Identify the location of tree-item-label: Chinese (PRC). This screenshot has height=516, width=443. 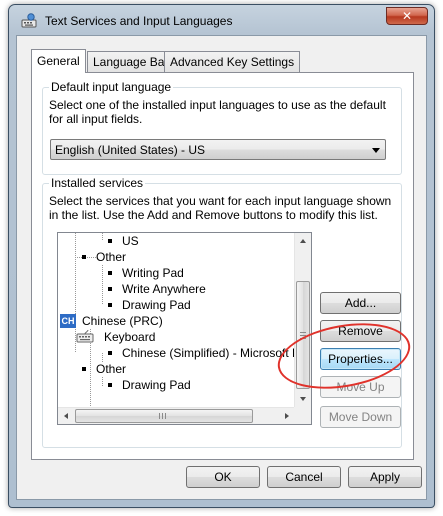
(122, 321).